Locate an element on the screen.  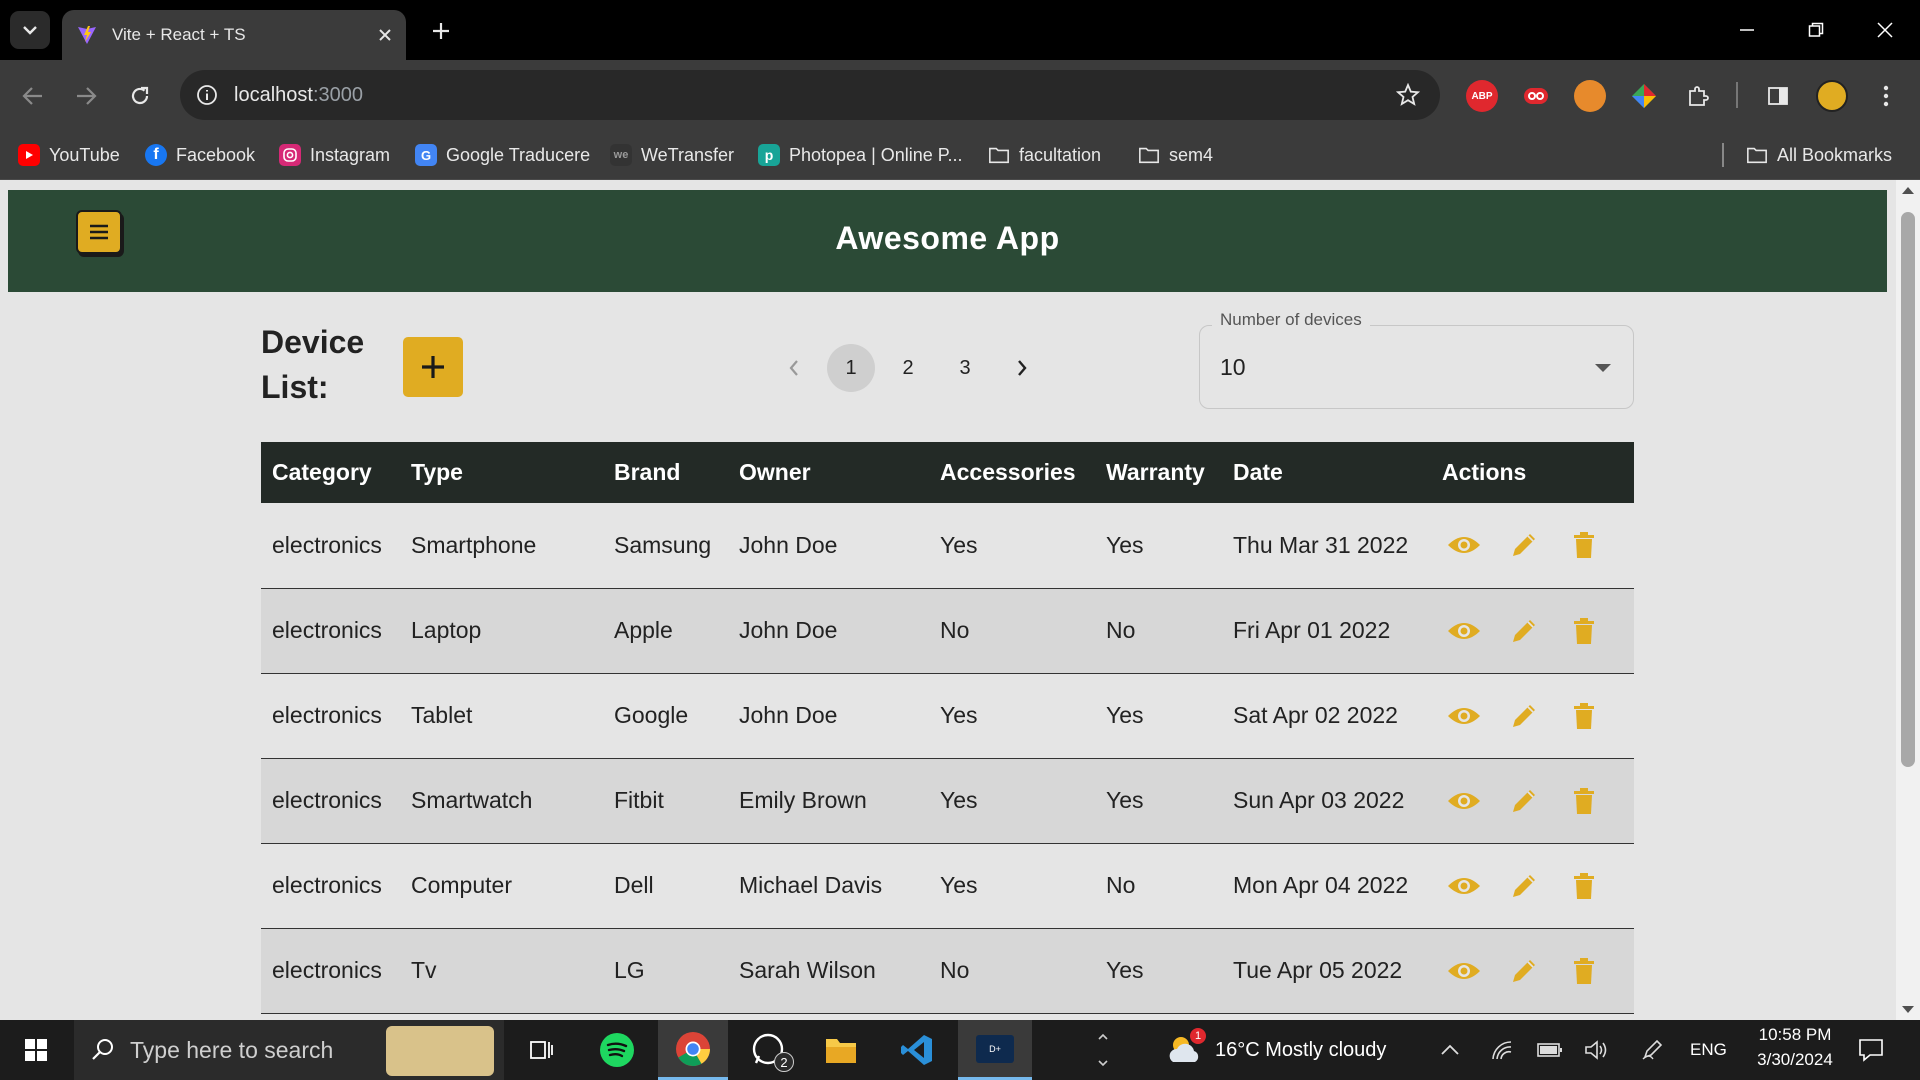
plus-icon is located at coordinates (441, 31).